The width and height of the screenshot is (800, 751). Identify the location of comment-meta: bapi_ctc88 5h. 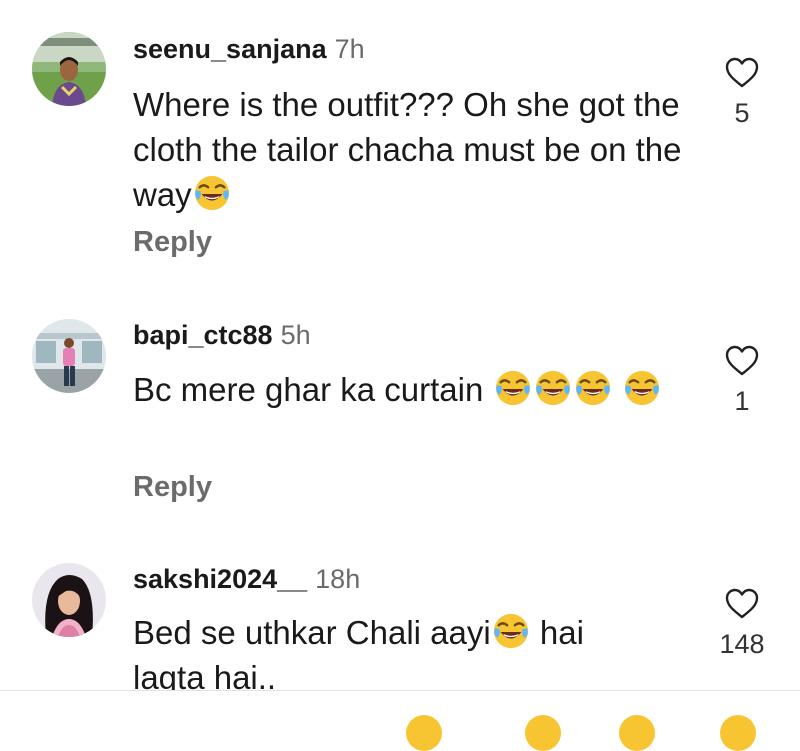
(222, 335).